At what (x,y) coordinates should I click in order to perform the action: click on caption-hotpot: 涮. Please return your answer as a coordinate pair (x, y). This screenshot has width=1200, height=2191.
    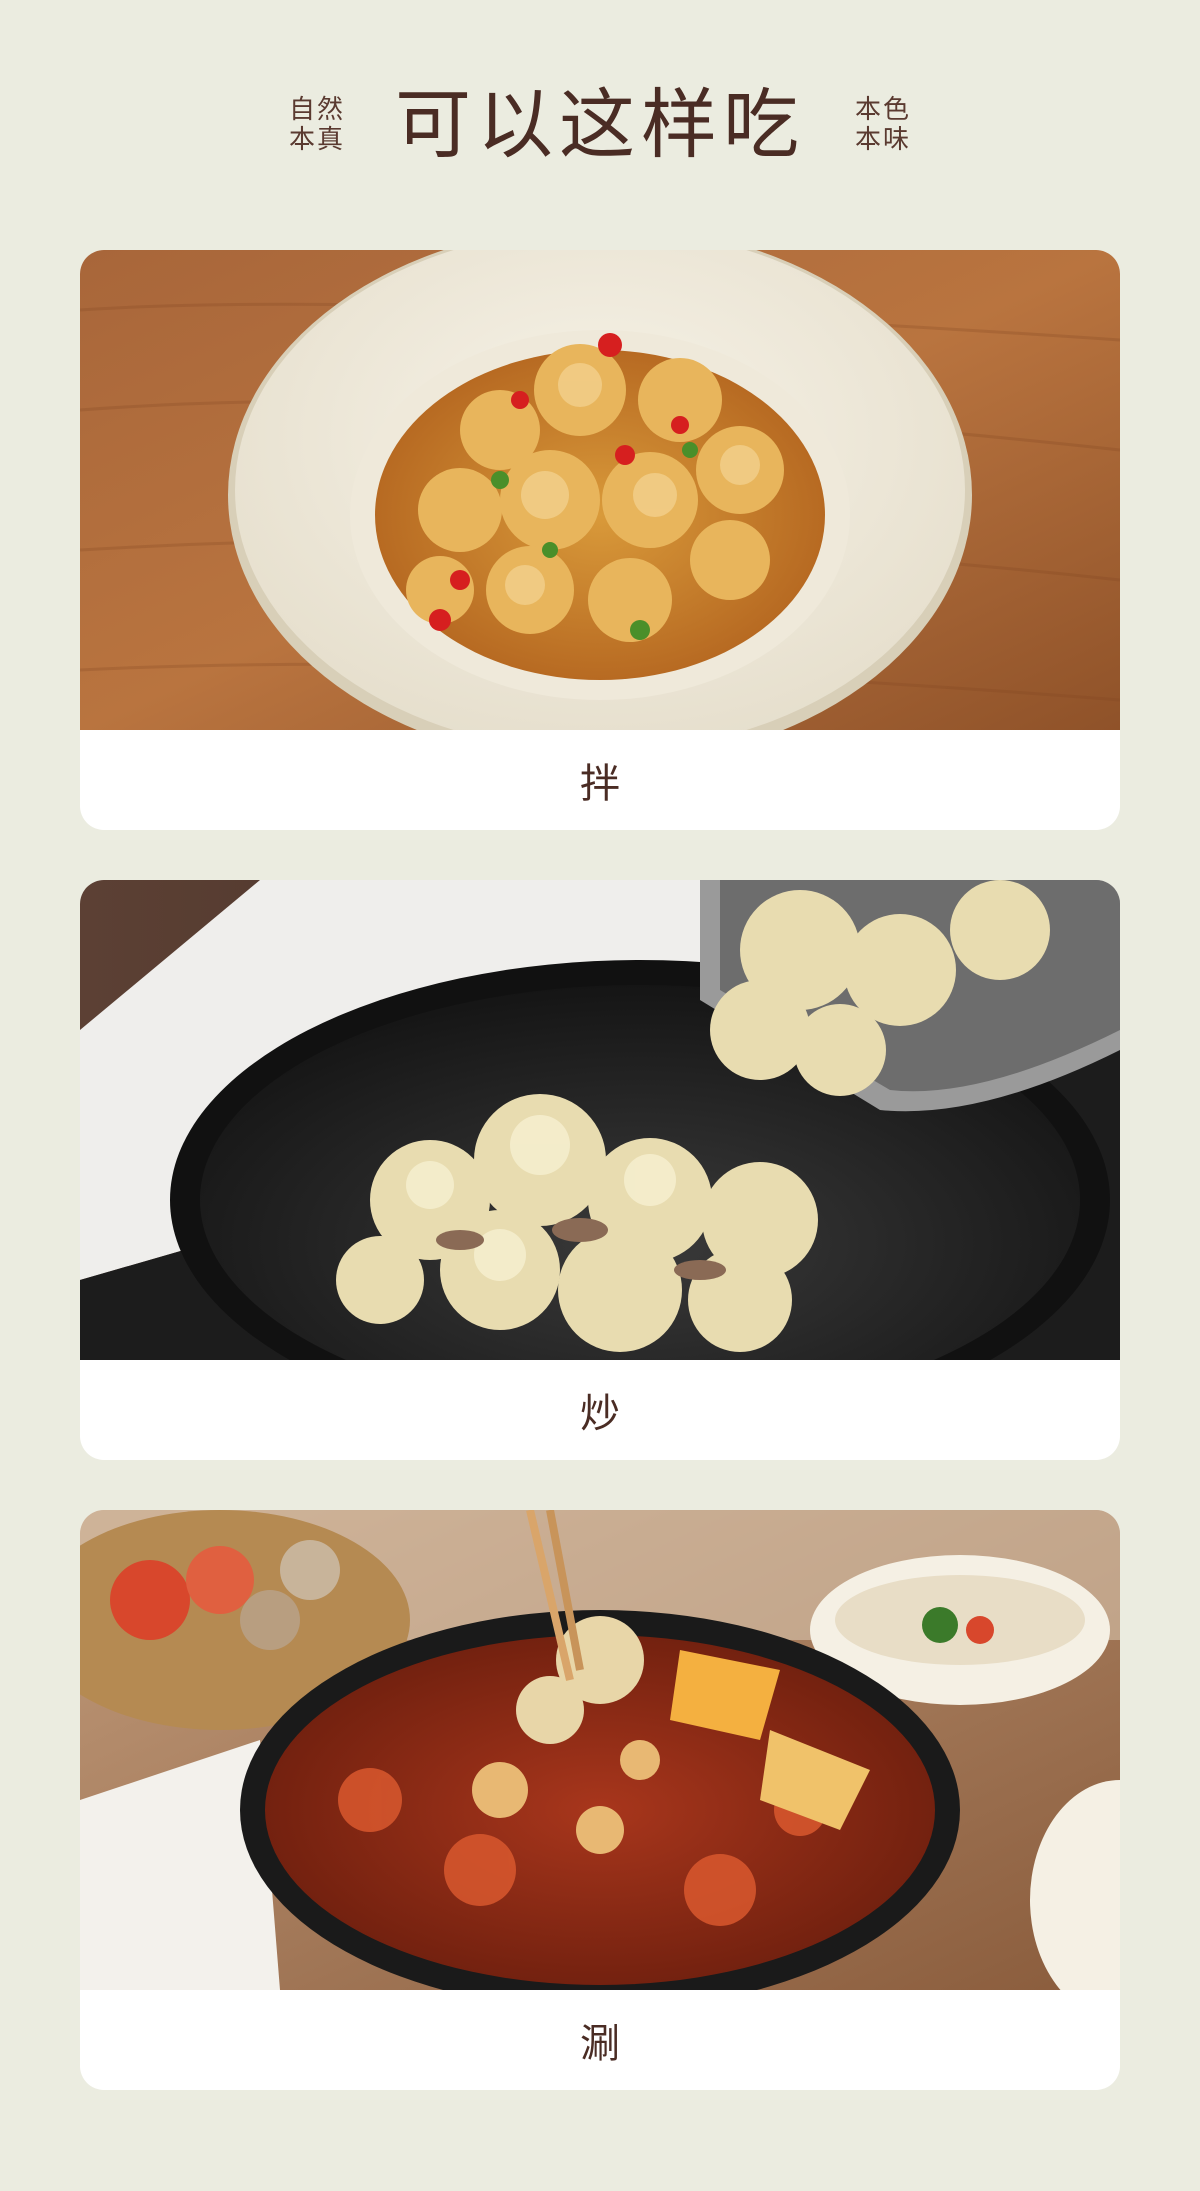
    Looking at the image, I should click on (600, 2044).